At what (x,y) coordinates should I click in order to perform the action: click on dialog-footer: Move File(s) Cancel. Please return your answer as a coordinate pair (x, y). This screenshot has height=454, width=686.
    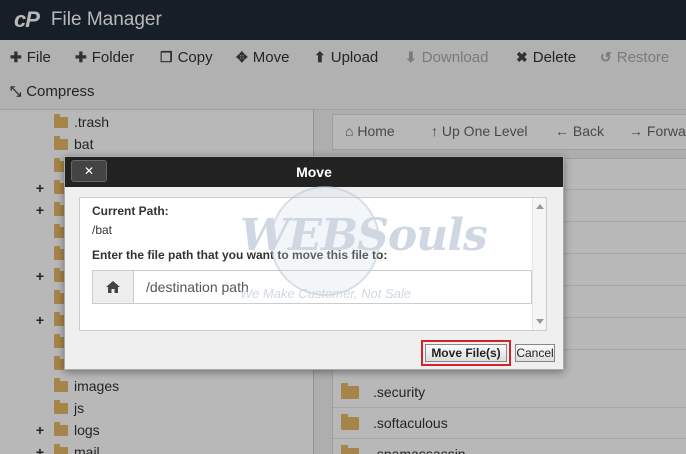
    Looking at the image, I should click on (314, 353).